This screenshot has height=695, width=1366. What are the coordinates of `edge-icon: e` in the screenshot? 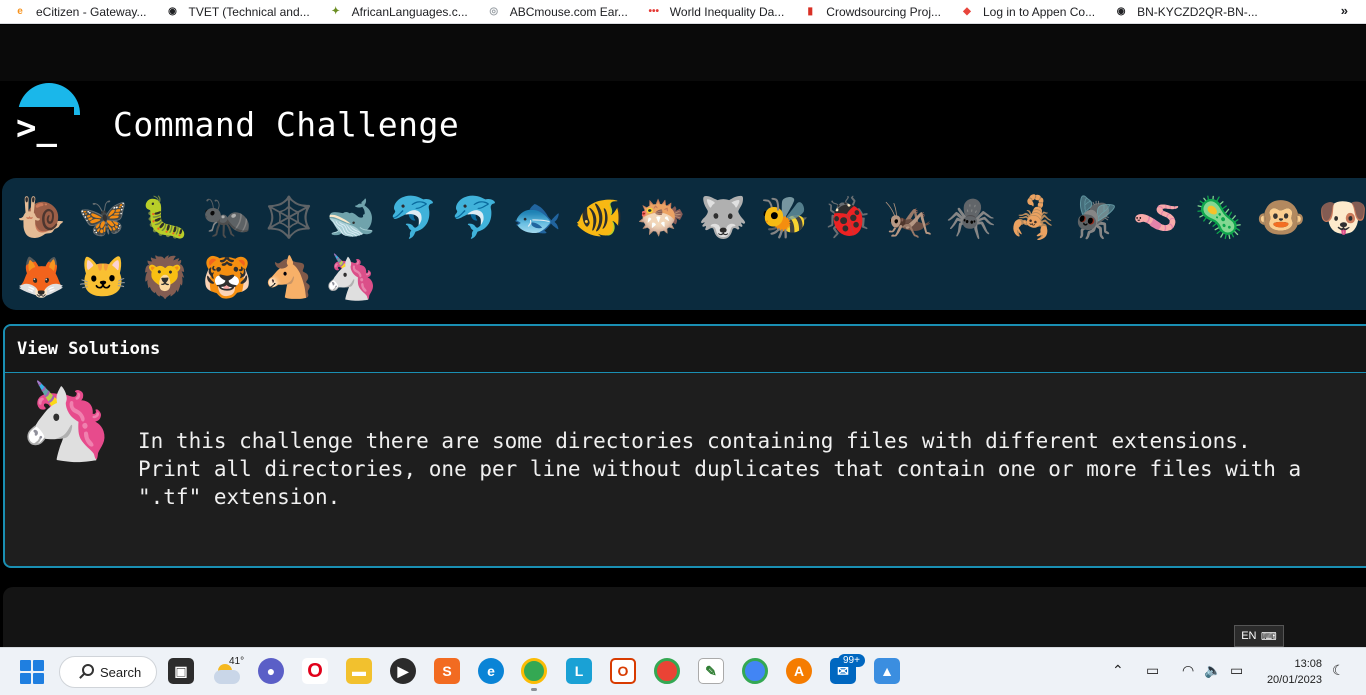 It's located at (491, 671).